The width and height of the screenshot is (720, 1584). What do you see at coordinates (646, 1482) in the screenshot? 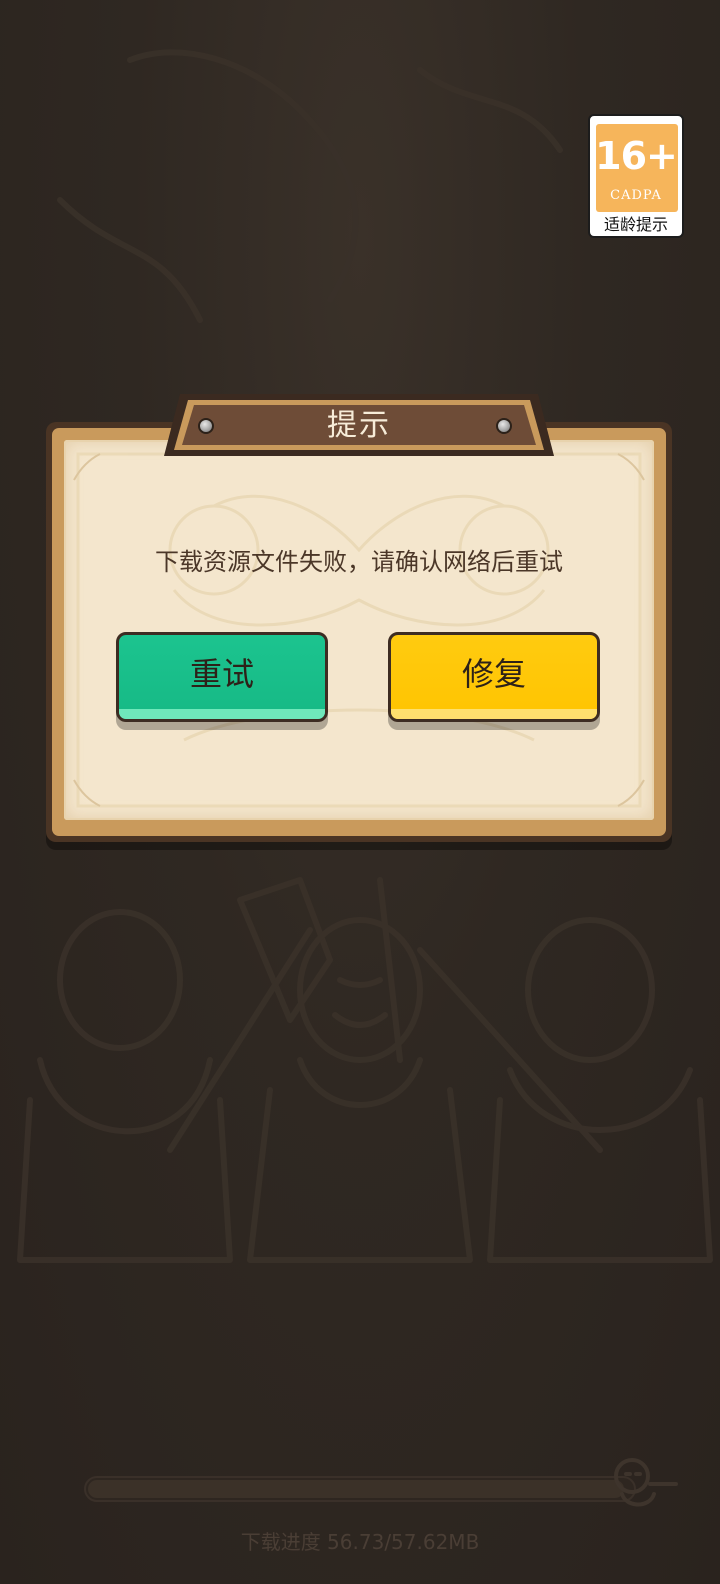
I see `loading-mascot-icon` at bounding box center [646, 1482].